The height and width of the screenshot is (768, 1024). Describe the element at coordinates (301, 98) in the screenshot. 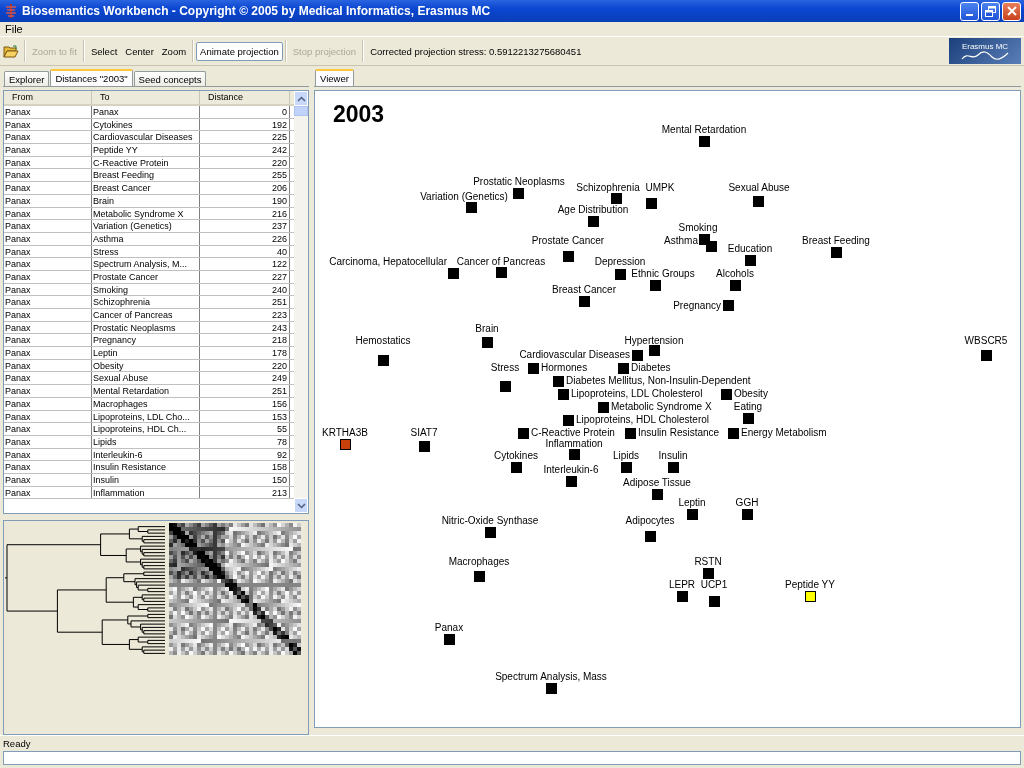

I see `caret-up-icon` at that location.